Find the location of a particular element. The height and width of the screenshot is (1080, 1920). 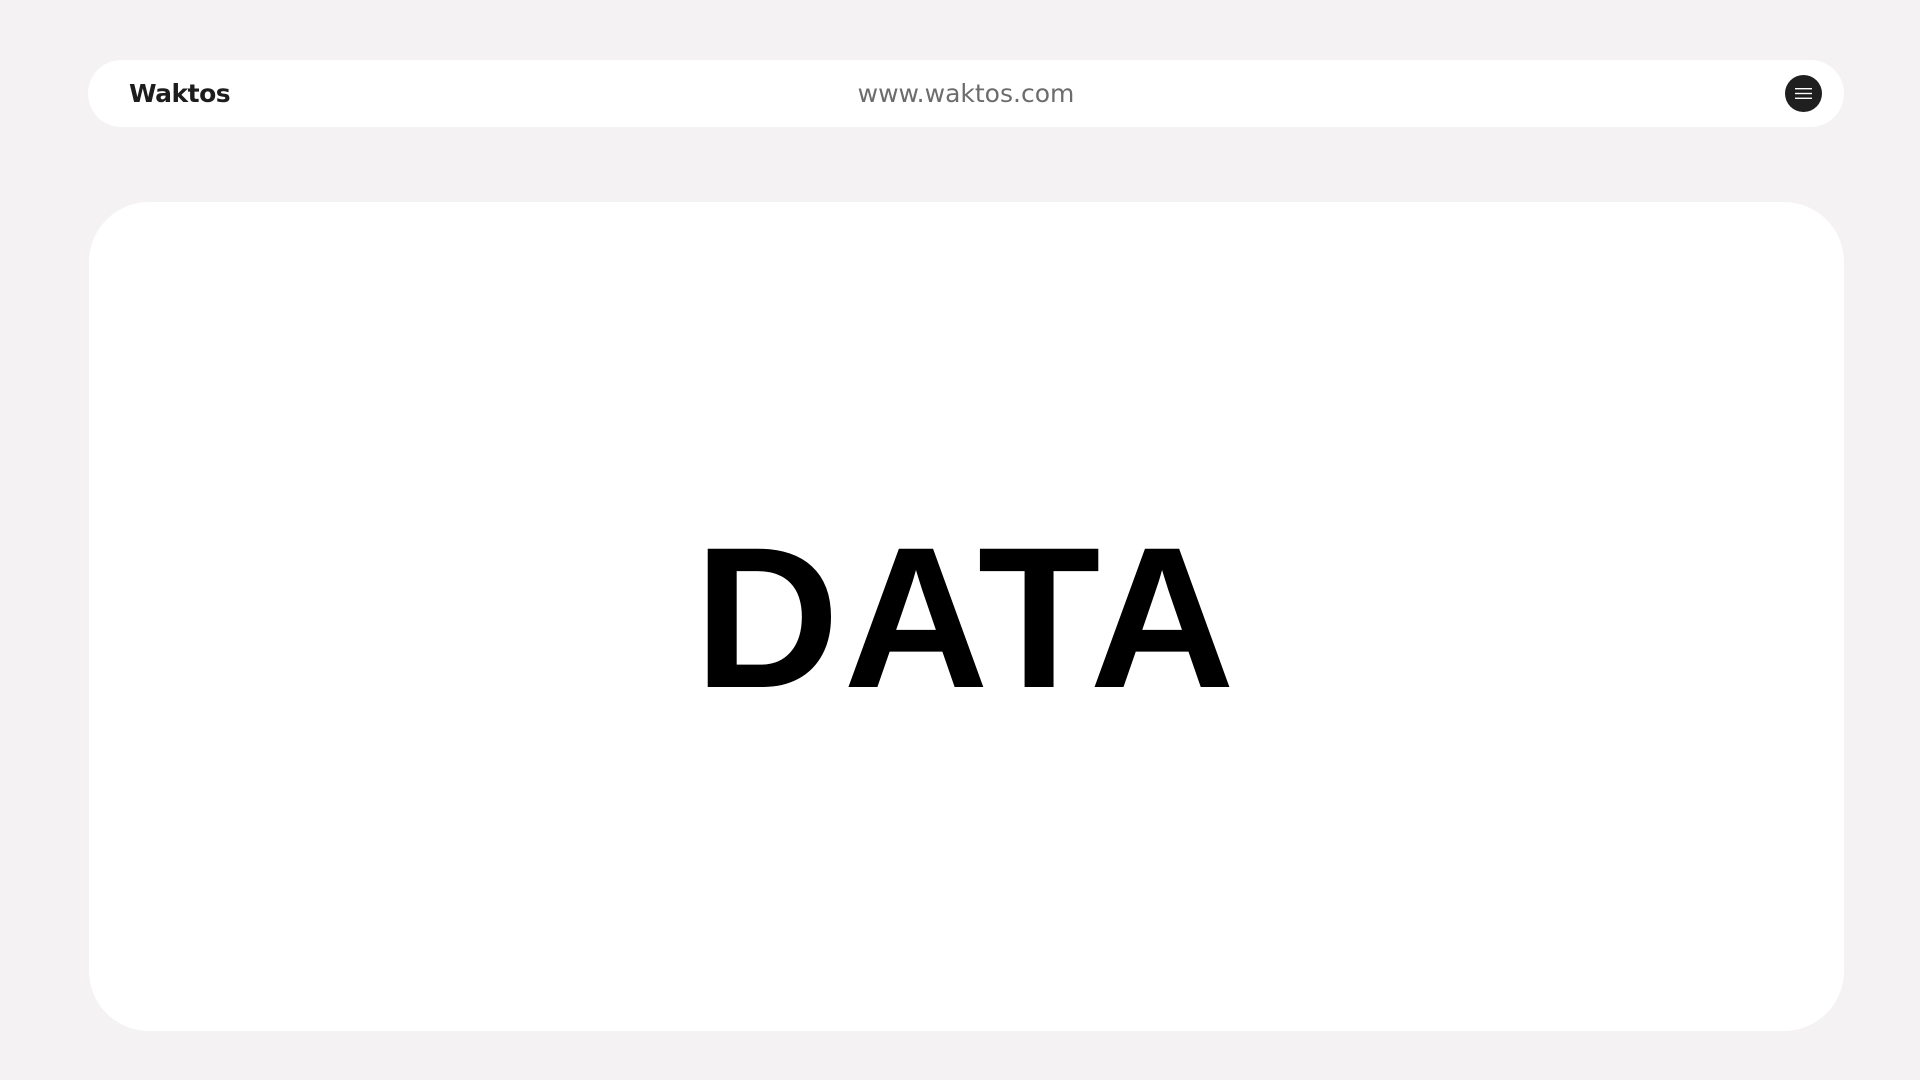

hero-headline: DATA is located at coordinates (966, 617).